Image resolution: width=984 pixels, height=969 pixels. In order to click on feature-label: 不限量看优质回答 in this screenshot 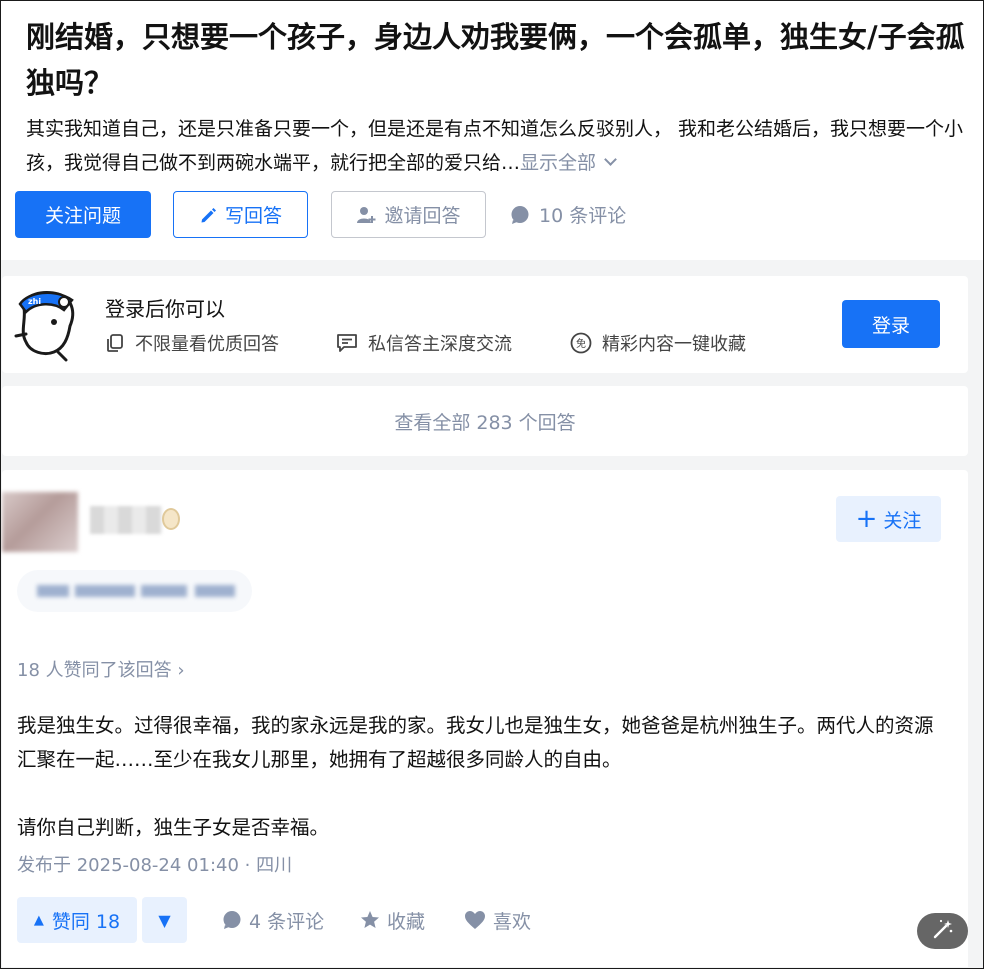, I will do `click(207, 344)`.